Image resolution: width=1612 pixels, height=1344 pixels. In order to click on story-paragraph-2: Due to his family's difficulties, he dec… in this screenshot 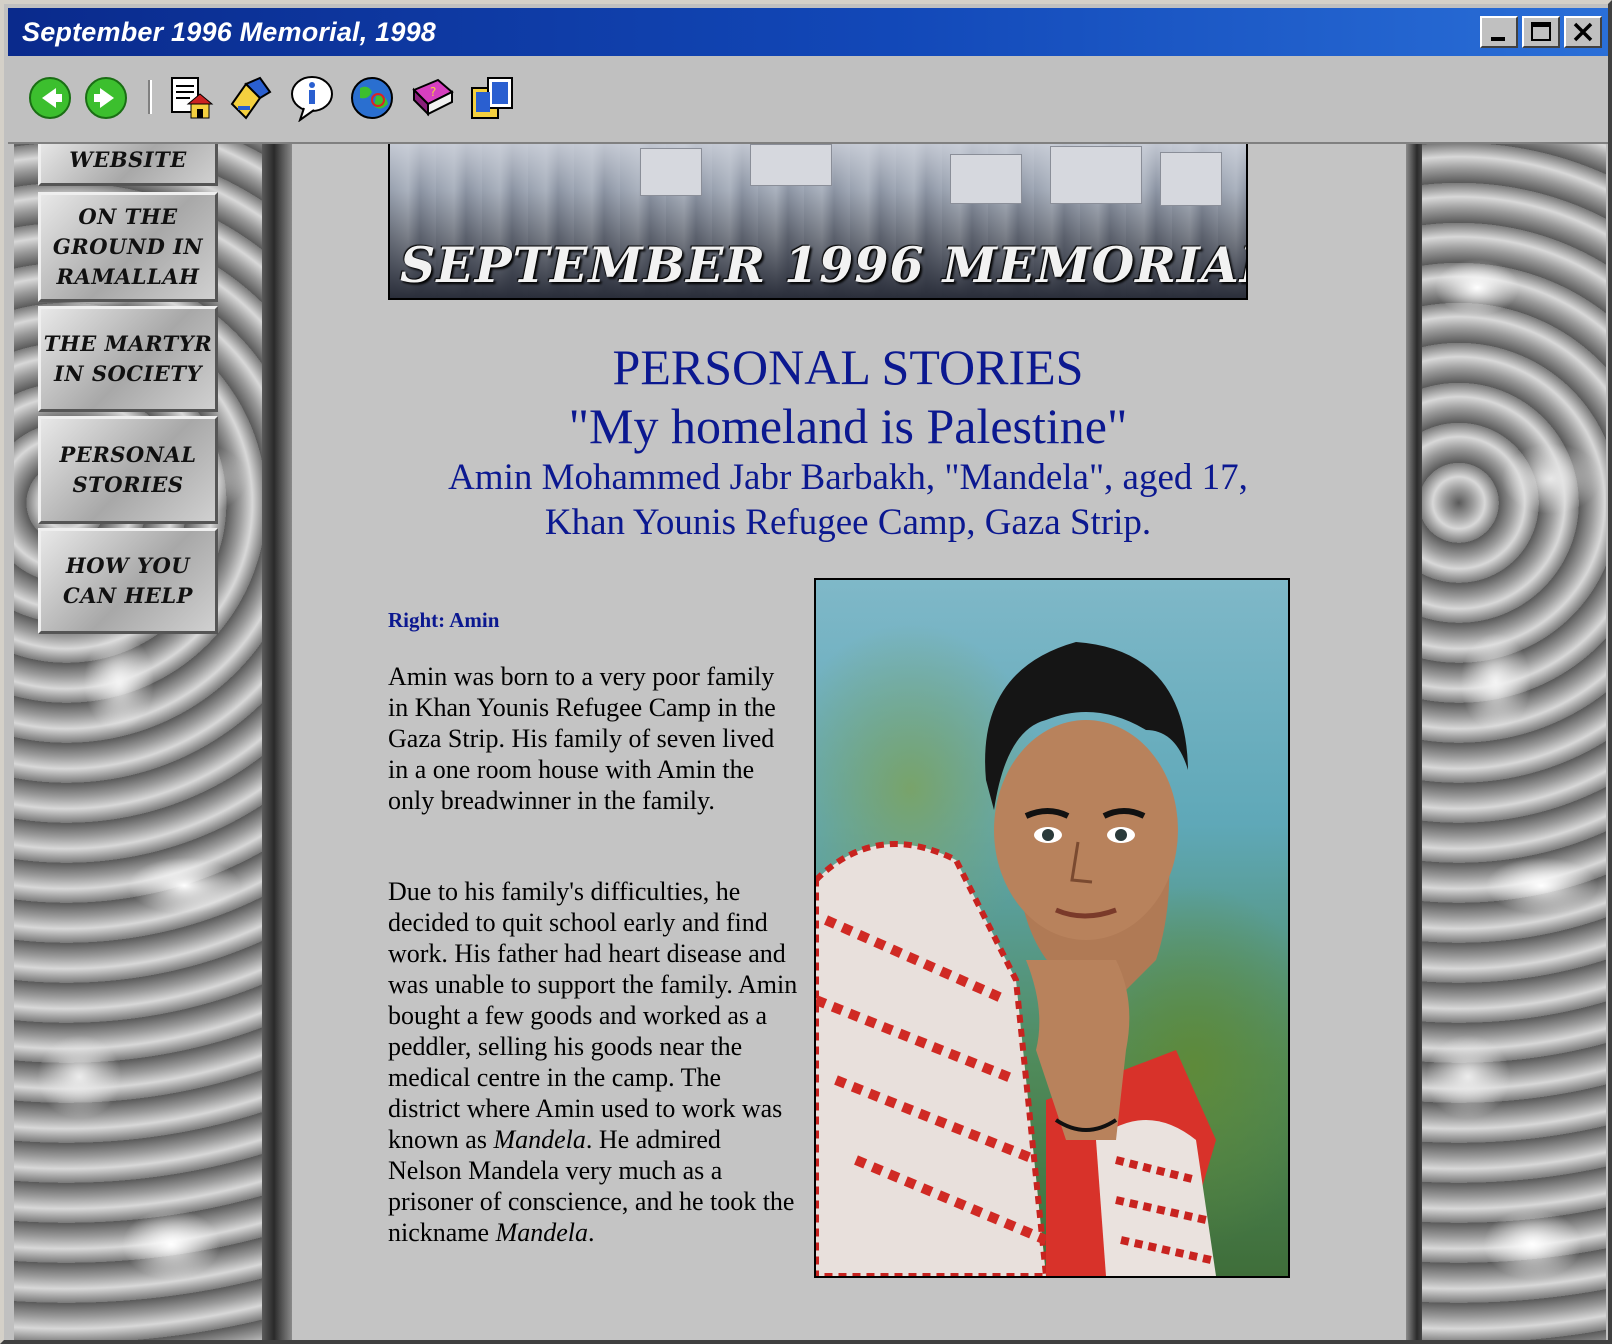, I will do `click(593, 1062)`.